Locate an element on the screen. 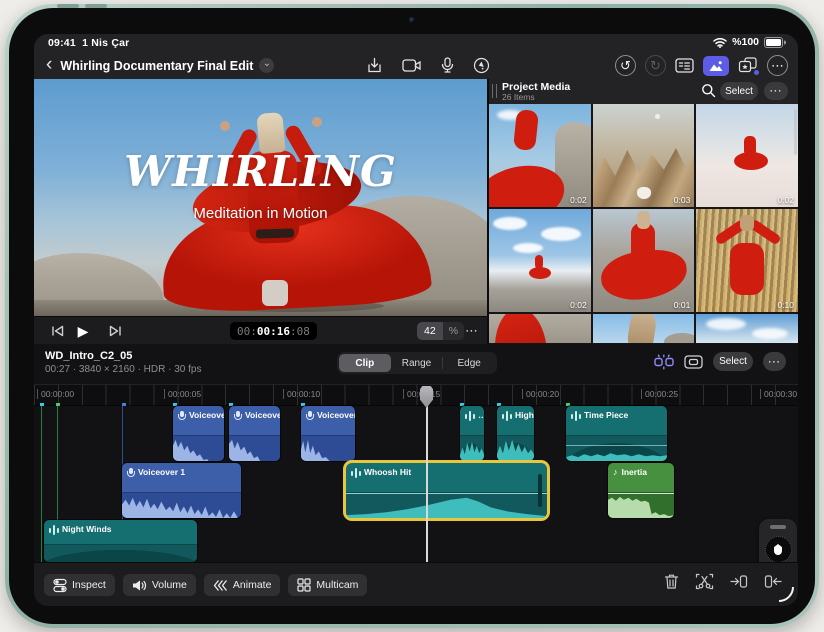 This screenshot has height=632, width=824. timeline-select-button: Select is located at coordinates (733, 361).